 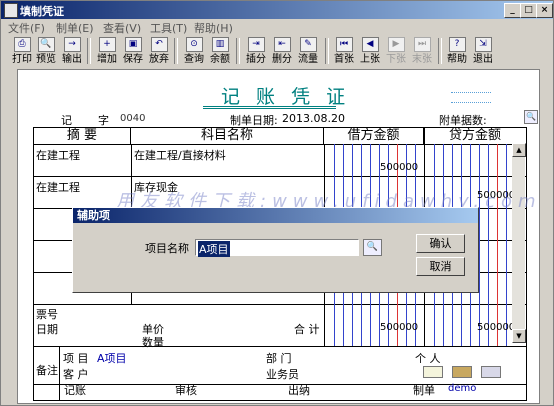 What do you see at coordinates (313, 118) in the screenshot?
I see `voucher-date: 2013.08.20` at bounding box center [313, 118].